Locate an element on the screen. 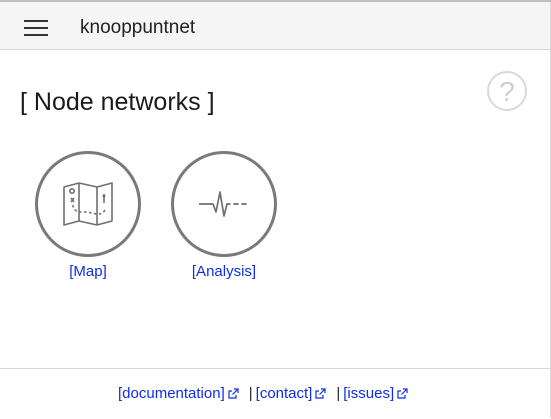 The image size is (551, 419). map-tile-button is located at coordinates (88, 204).